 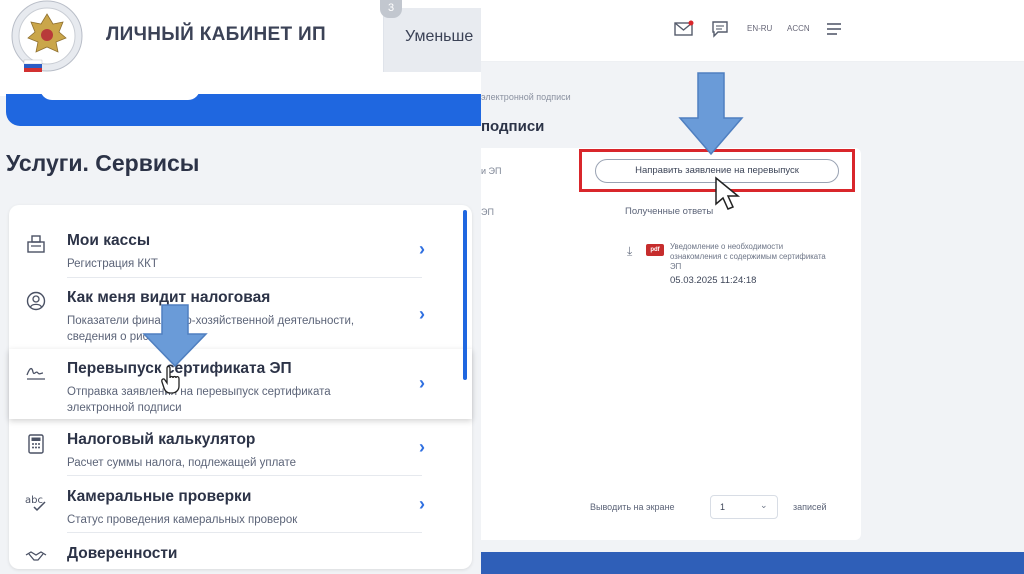 I want to click on mail-icon, so click(x=684, y=29).